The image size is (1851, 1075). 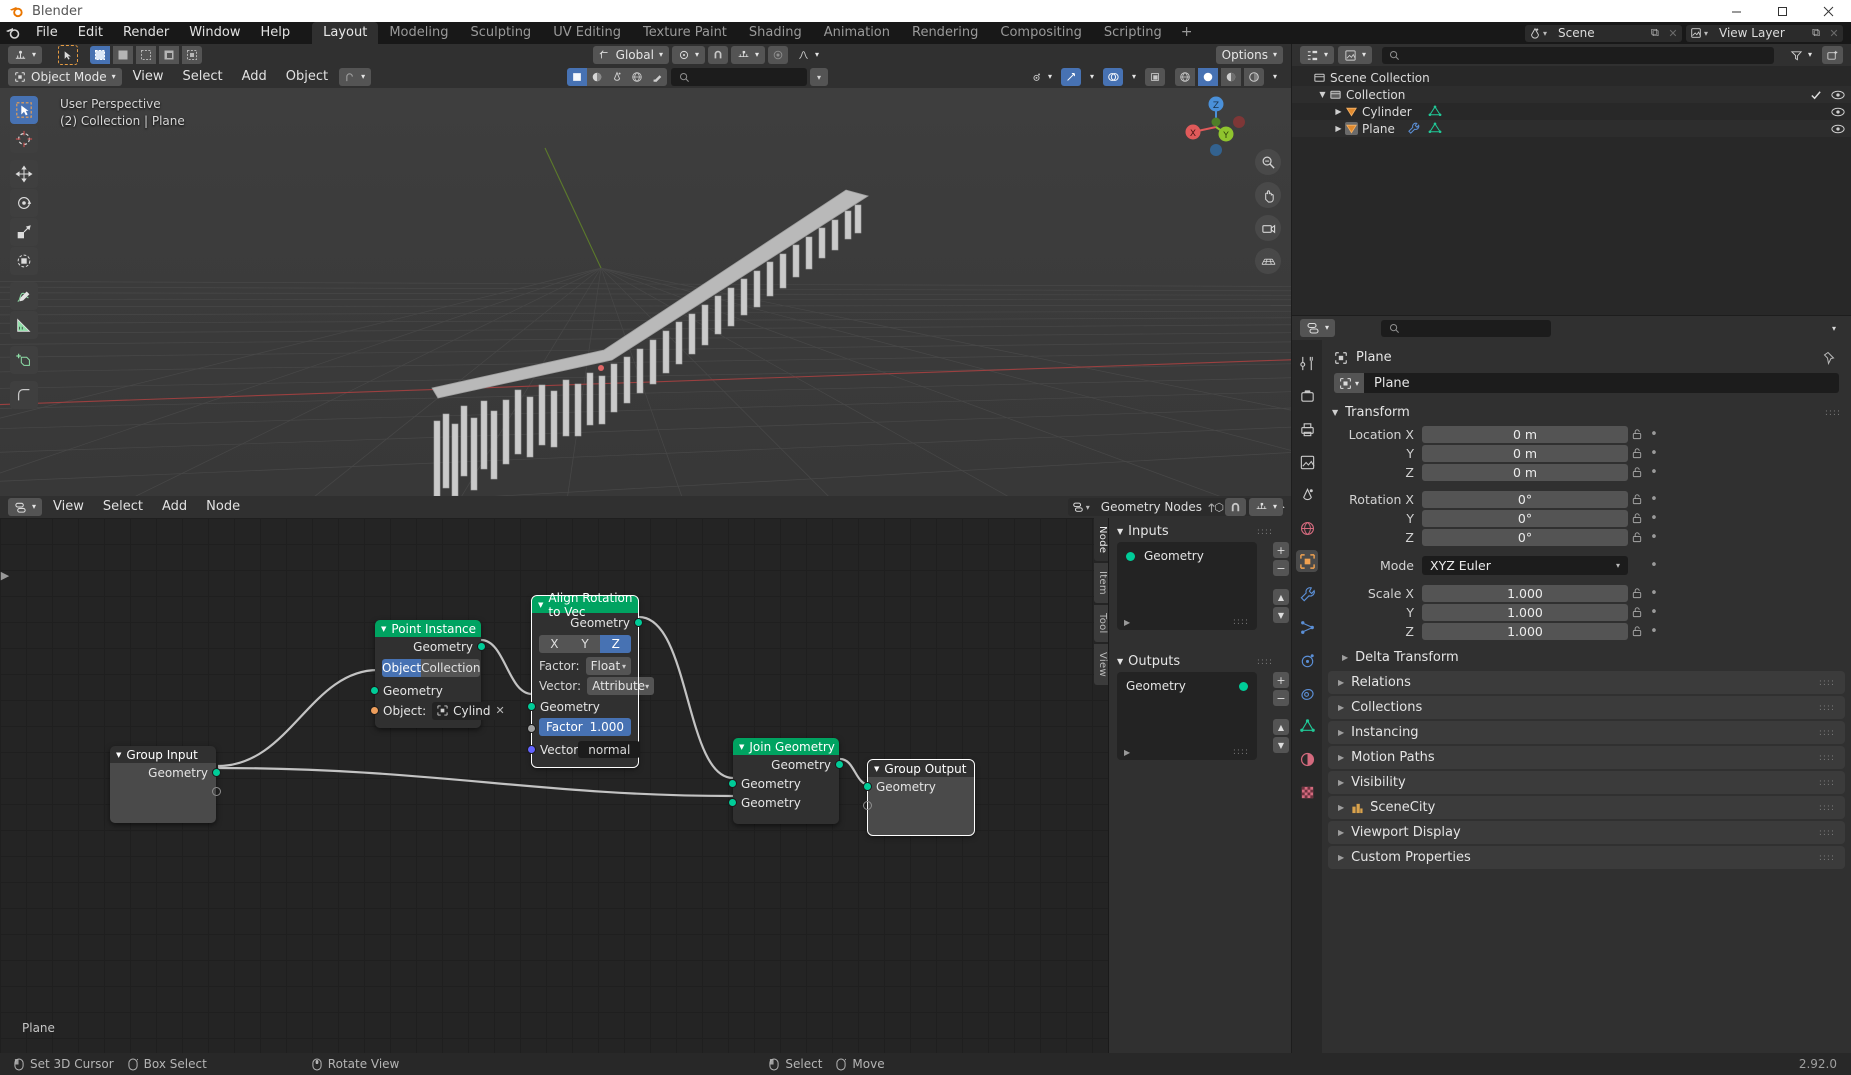 What do you see at coordinates (577, 77) in the screenshot?
I see `select-mode-object-icon` at bounding box center [577, 77].